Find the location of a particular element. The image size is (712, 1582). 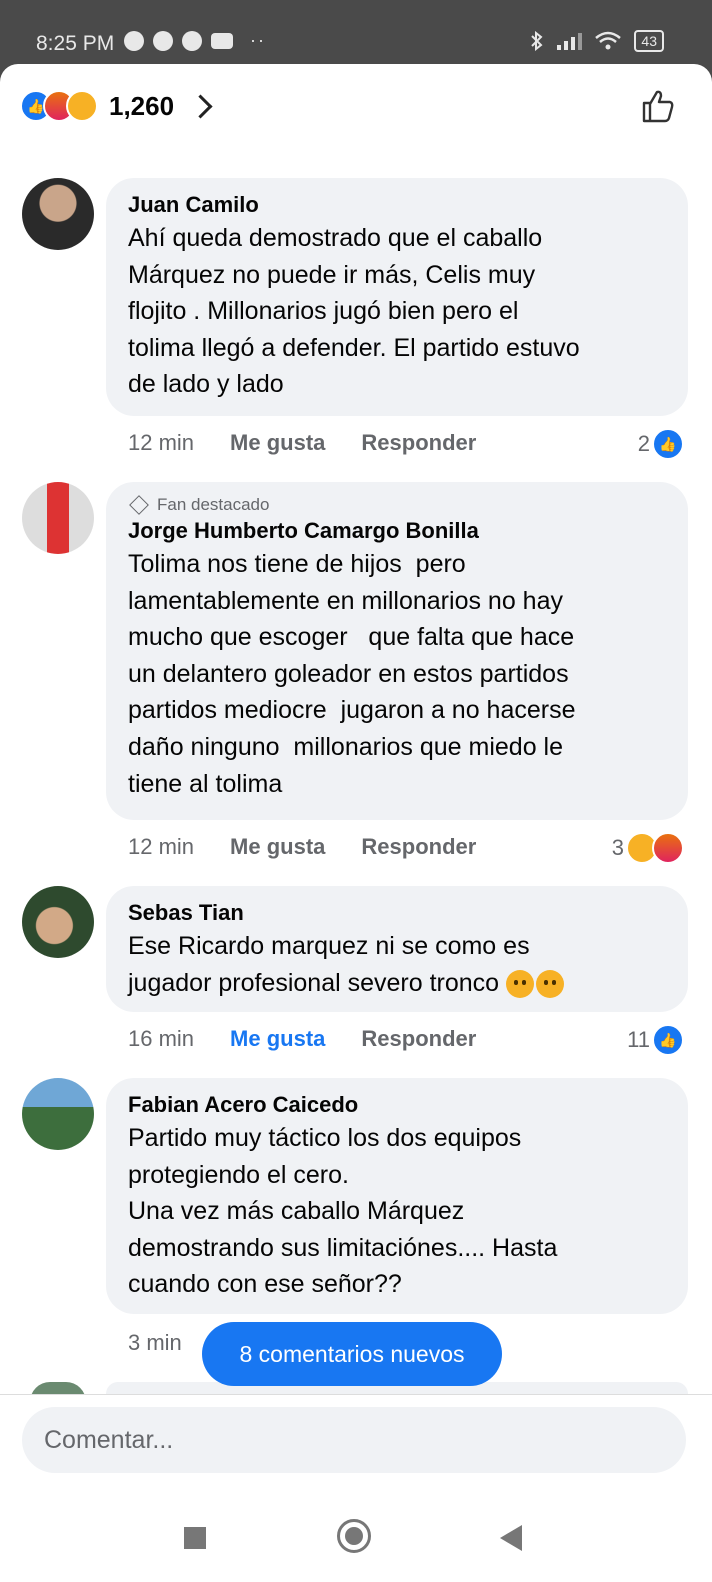

ball-icon is located at coordinates (192, 40).